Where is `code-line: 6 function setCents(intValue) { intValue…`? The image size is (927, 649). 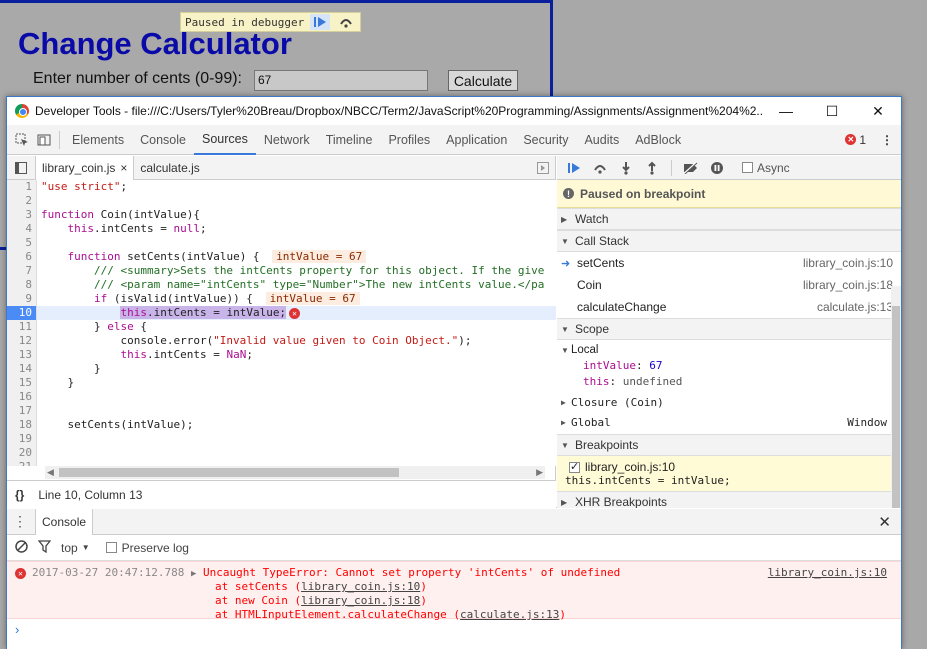 code-line: 6 function setCents(intValue) { intValue… is located at coordinates (281, 257).